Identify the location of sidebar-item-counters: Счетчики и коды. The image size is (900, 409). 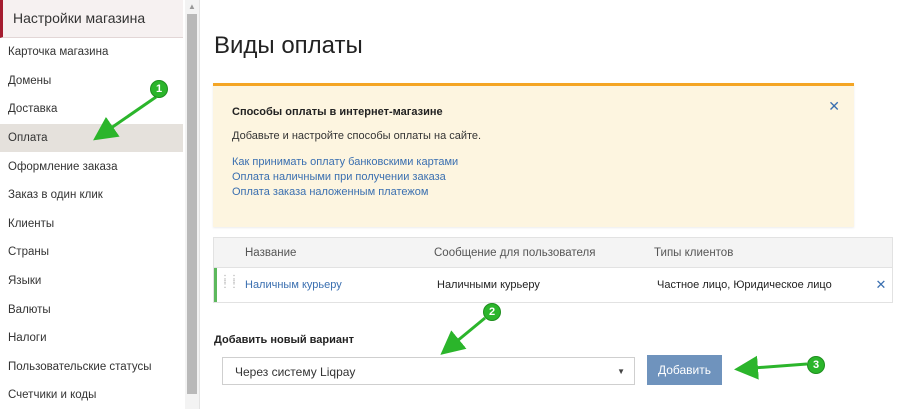
(91, 395).